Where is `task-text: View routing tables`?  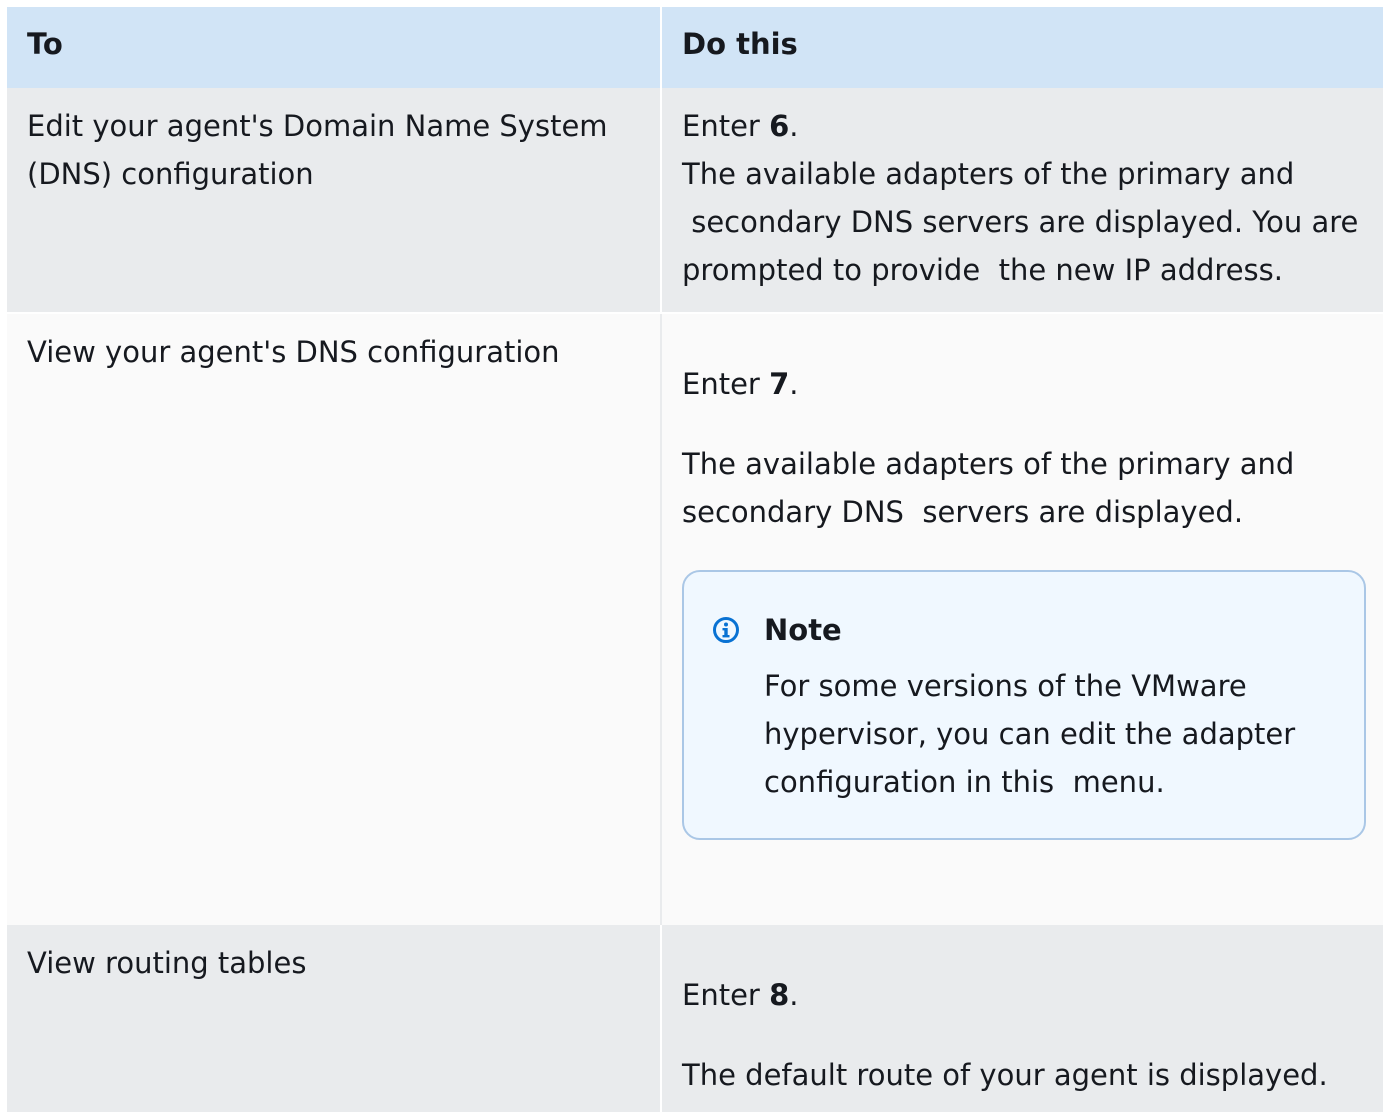
task-text: View routing tables is located at coordinates (167, 963).